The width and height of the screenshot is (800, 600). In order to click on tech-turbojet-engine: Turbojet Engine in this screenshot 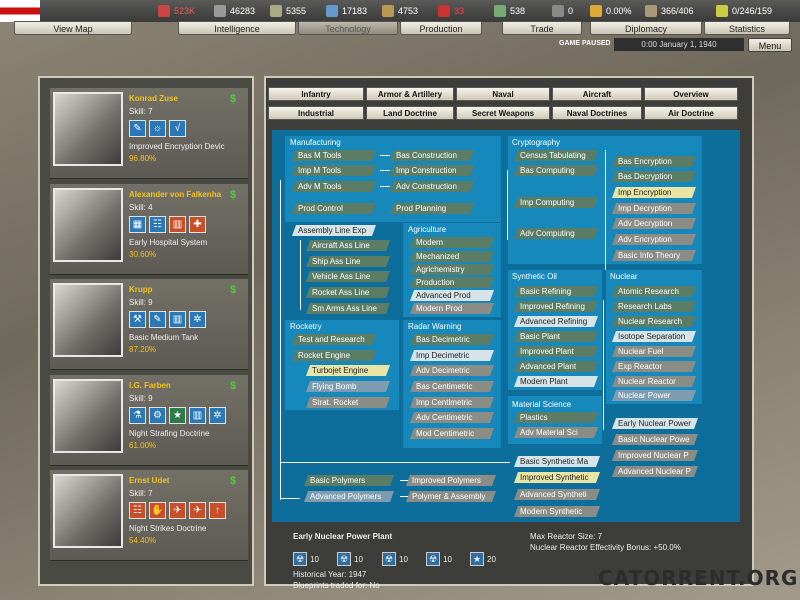, I will do `click(348, 370)`.